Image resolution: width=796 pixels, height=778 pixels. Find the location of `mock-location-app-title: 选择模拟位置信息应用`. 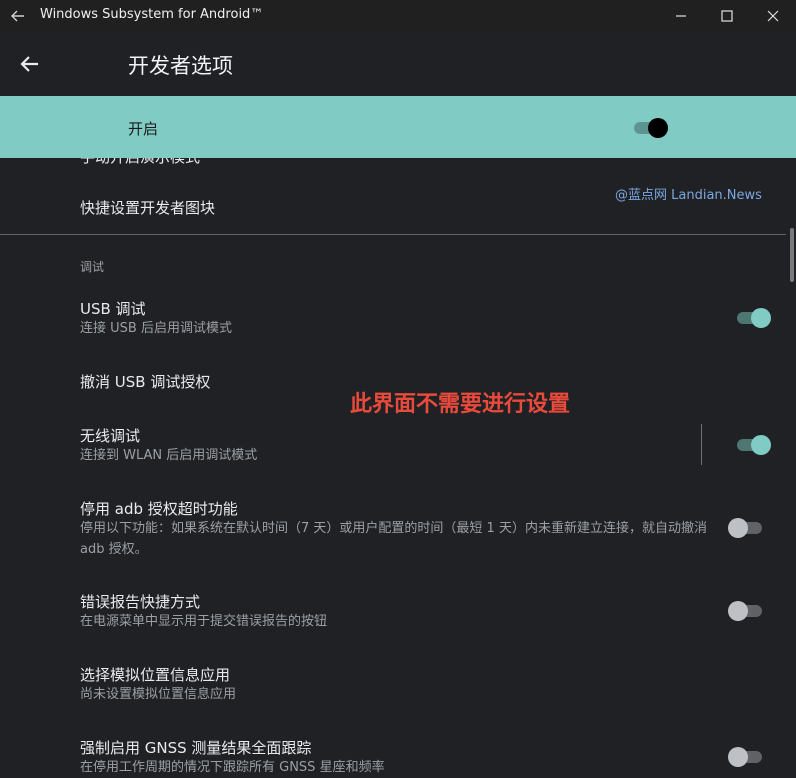

mock-location-app-title: 选择模拟位置信息应用 is located at coordinates (155, 674).